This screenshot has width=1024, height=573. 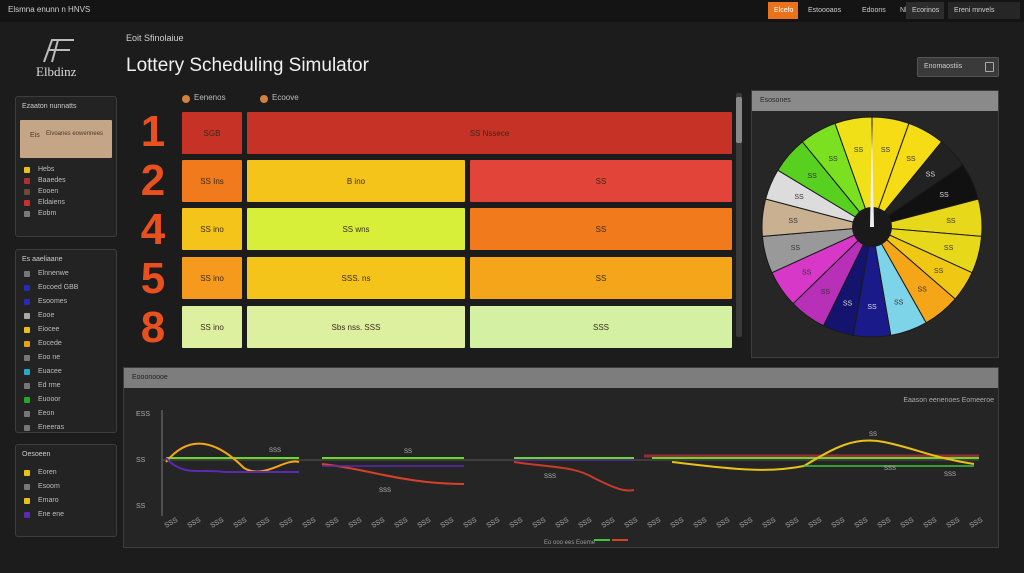 I want to click on panel-list-item: Eiocee, so click(x=70, y=330).